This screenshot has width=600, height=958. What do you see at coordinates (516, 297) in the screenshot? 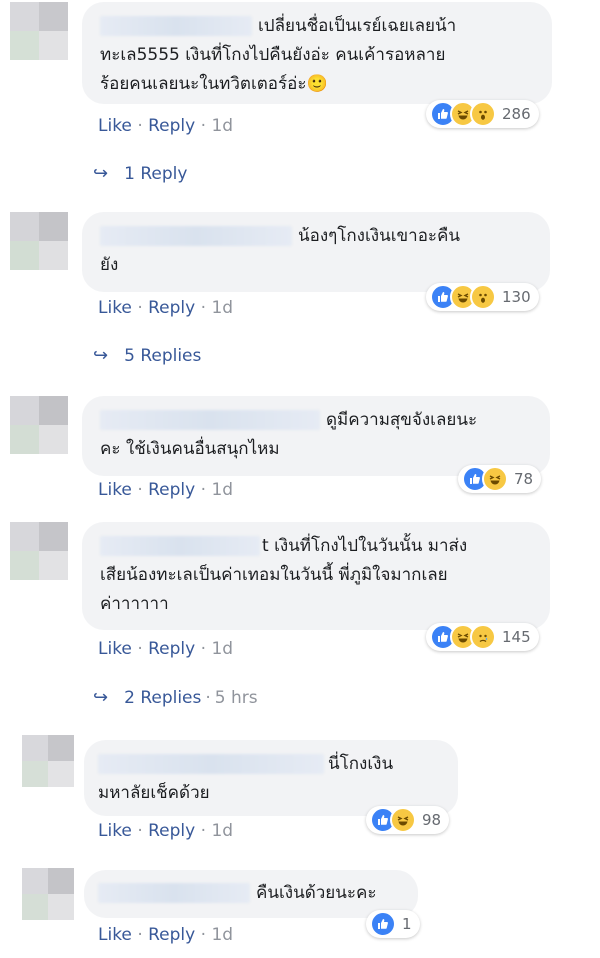
I see `reaction-count: 130` at bounding box center [516, 297].